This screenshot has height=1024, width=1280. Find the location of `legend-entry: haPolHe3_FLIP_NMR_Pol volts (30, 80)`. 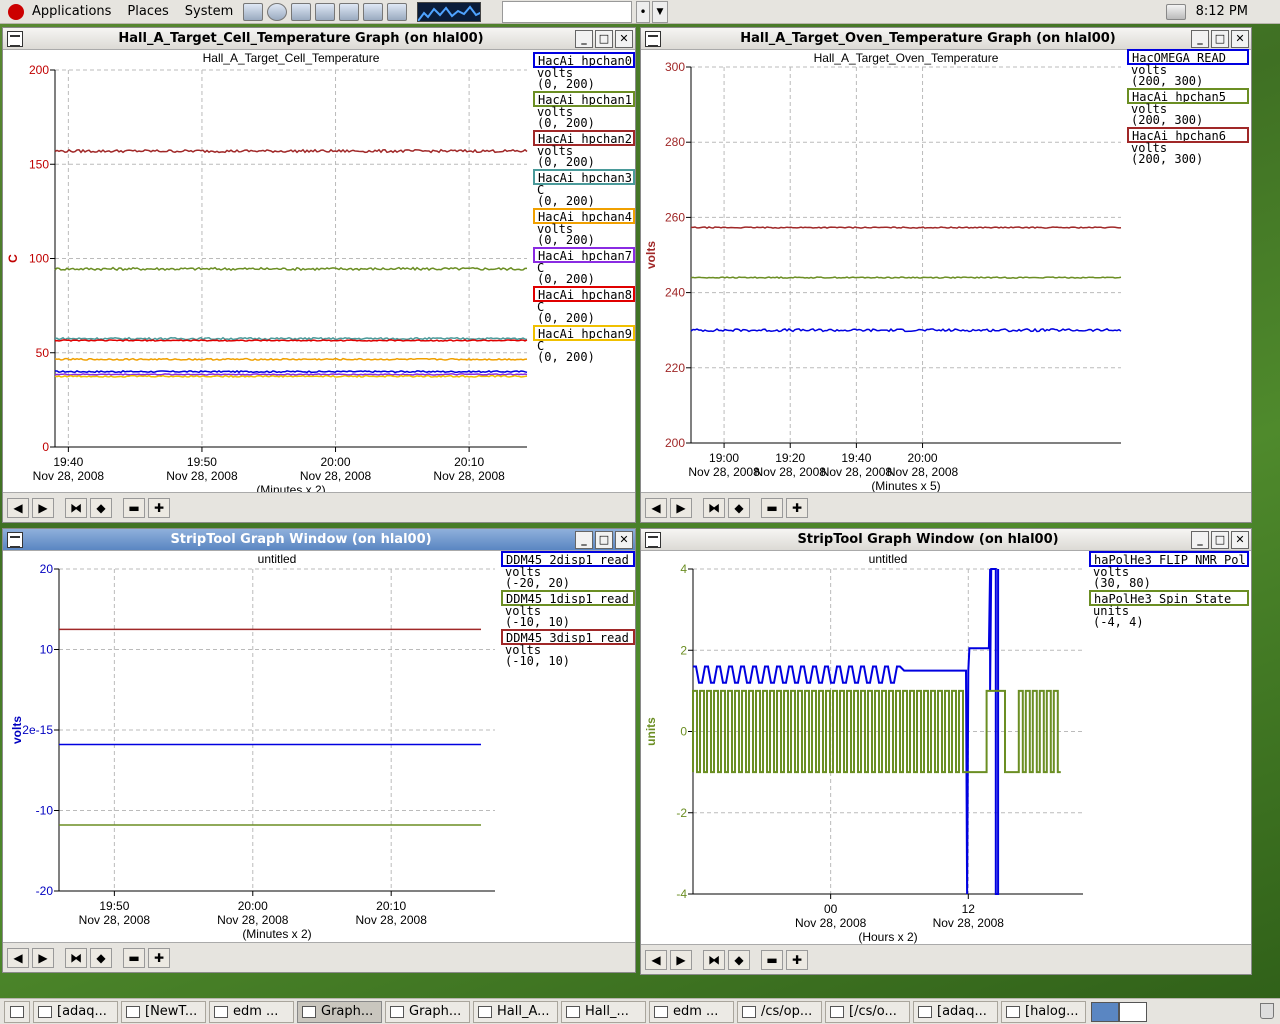

legend-entry: haPolHe3_FLIP_NMR_Pol volts (30, 80) is located at coordinates (1169, 570).